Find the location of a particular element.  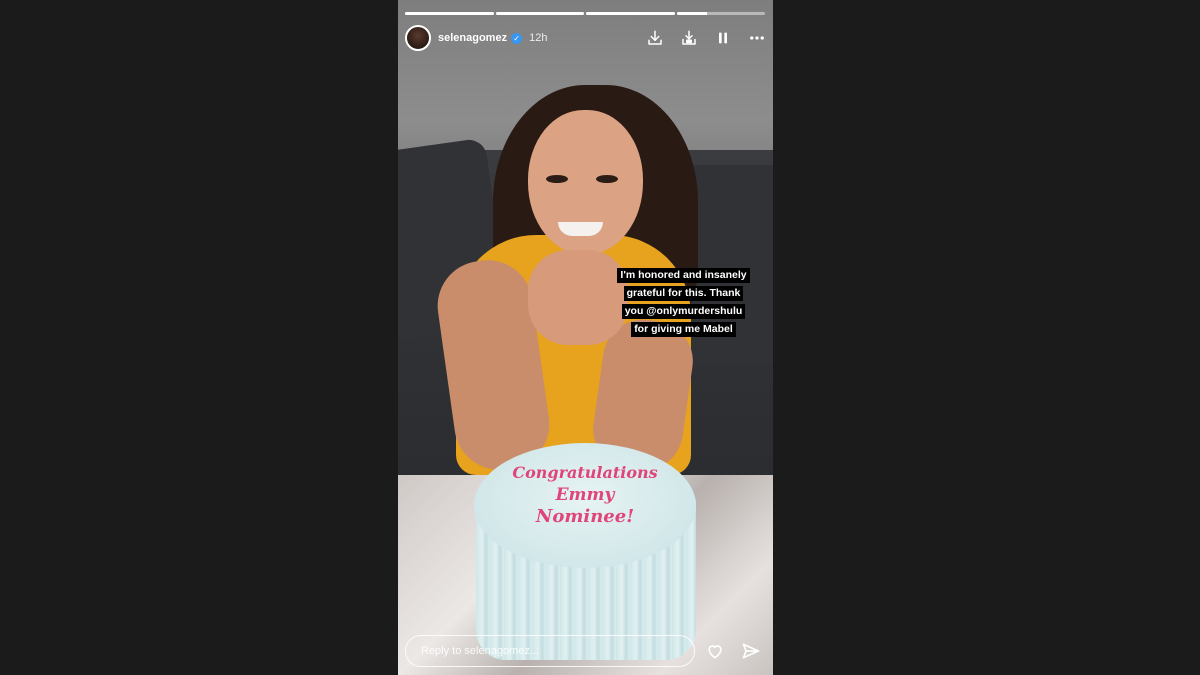

story-header: selenagomez ✓ 12h is located at coordinates (586, 38).